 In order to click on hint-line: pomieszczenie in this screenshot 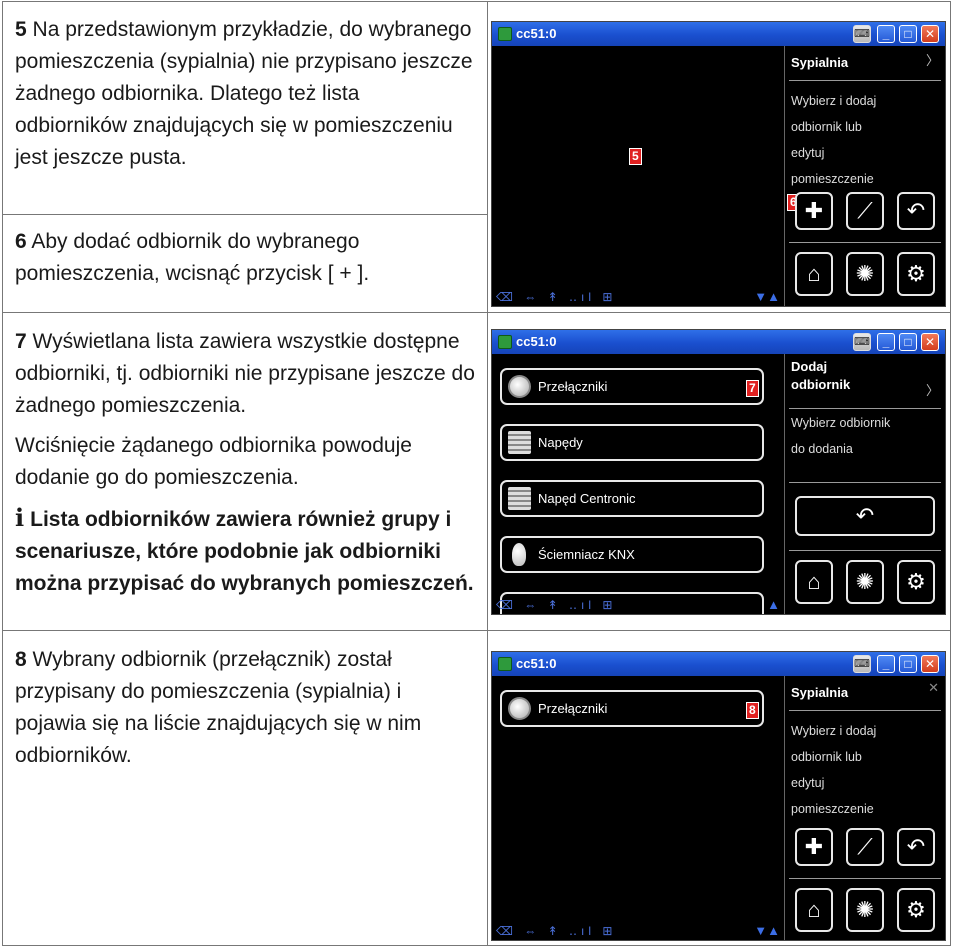, I will do `click(832, 179)`.